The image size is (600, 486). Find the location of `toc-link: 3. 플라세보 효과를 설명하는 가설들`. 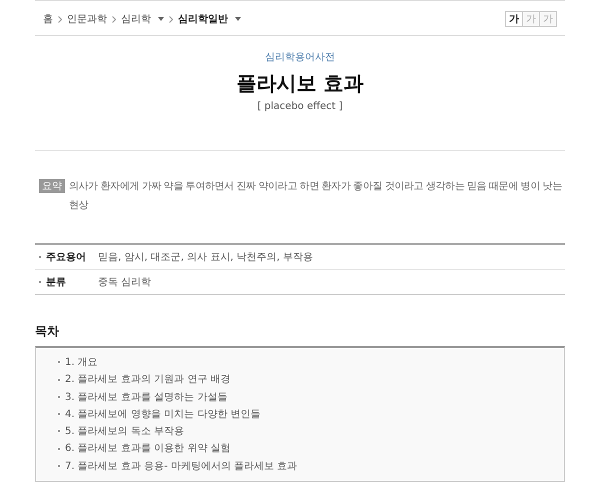

toc-link: 3. 플라세보 효과를 설명하는 가설들 is located at coordinates (146, 397).